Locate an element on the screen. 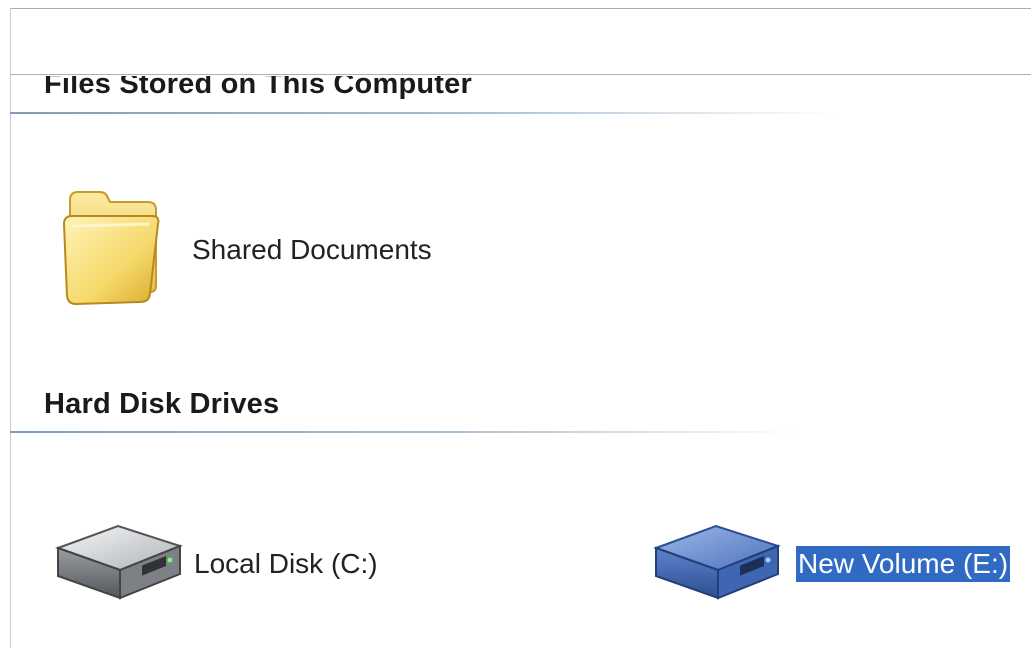 The width and height of the screenshot is (1031, 648). window-left-border is located at coordinates (10, 328).